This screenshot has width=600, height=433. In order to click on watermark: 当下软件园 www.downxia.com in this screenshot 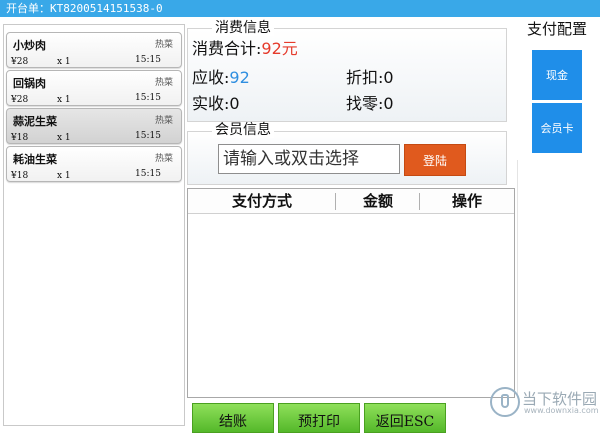, I will do `click(544, 404)`.